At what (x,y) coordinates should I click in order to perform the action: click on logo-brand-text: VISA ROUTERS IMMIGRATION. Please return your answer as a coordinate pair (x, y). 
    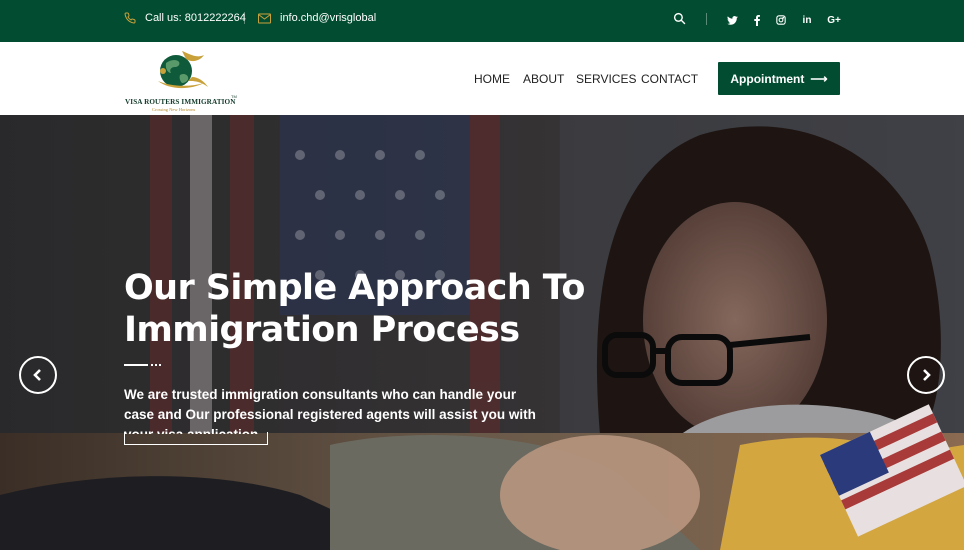
    Looking at the image, I should click on (180, 102).